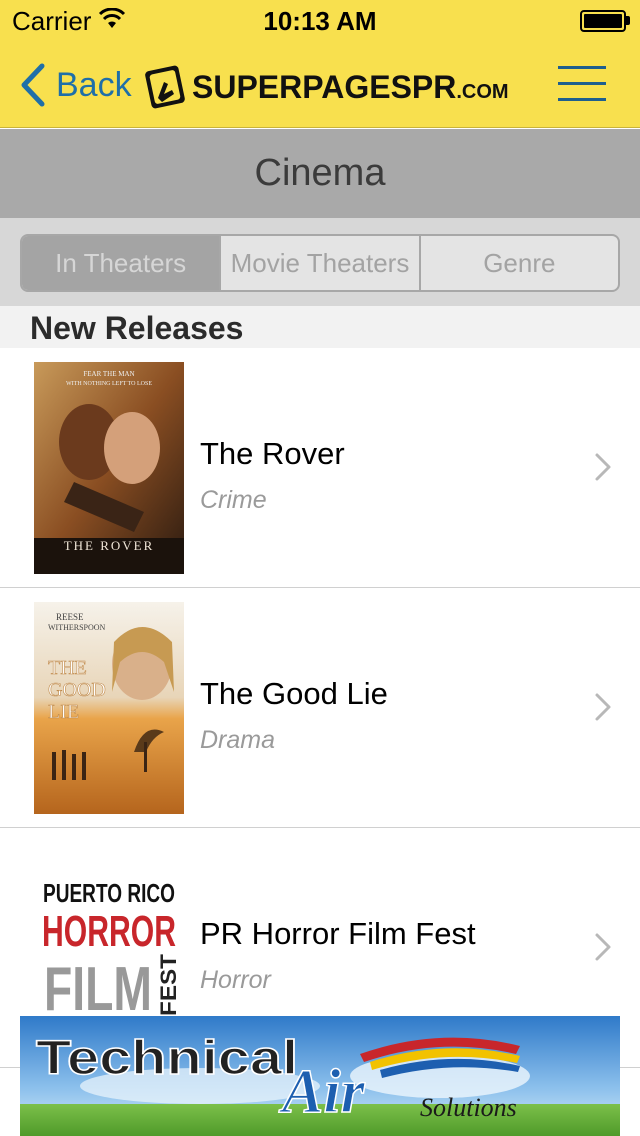 The height and width of the screenshot is (1136, 640). I want to click on ad-script-text: Air, so click(322, 1092).